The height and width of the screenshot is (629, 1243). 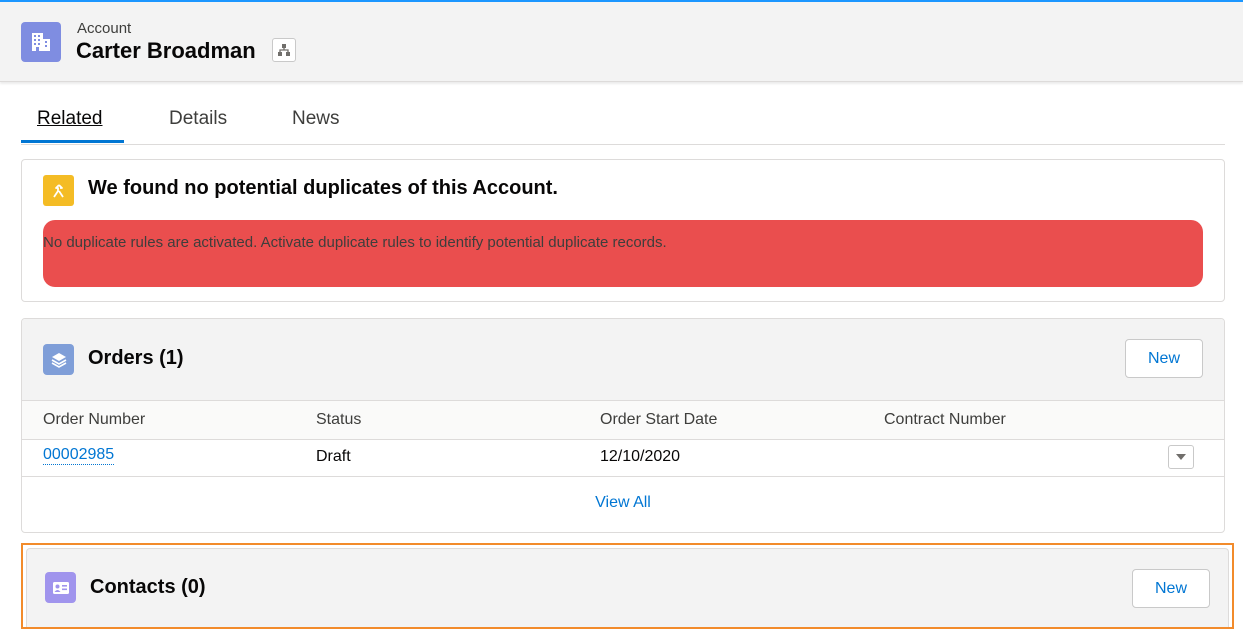 I want to click on contacts-highlight: Contacts (0) New, so click(x=627, y=586).